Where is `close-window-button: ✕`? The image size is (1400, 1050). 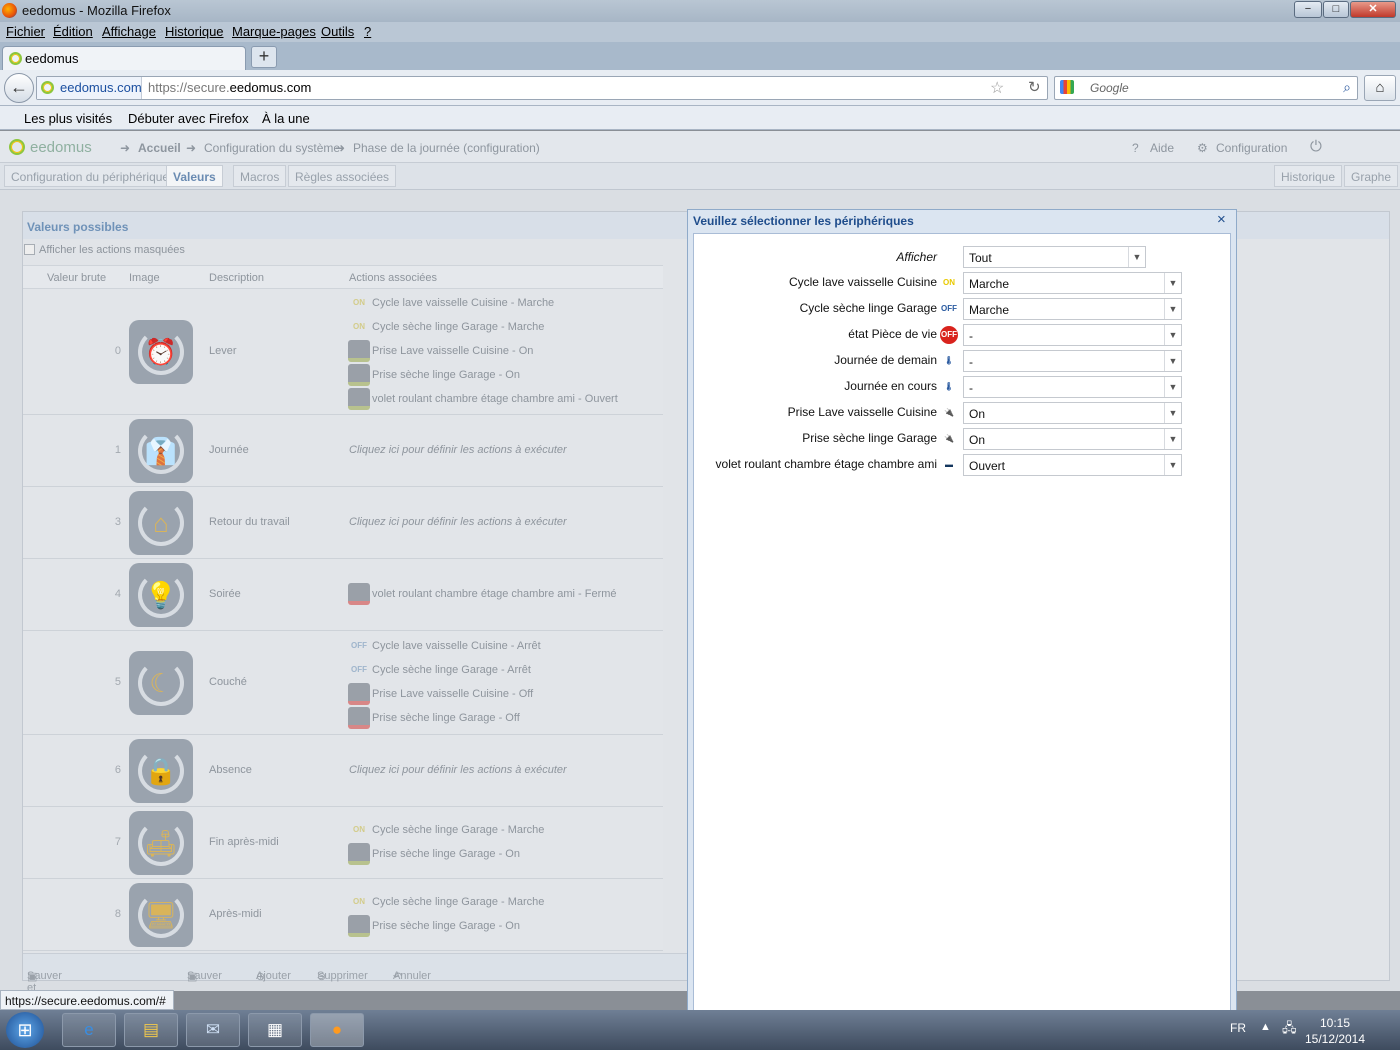
close-window-button: ✕ is located at coordinates (1373, 9).